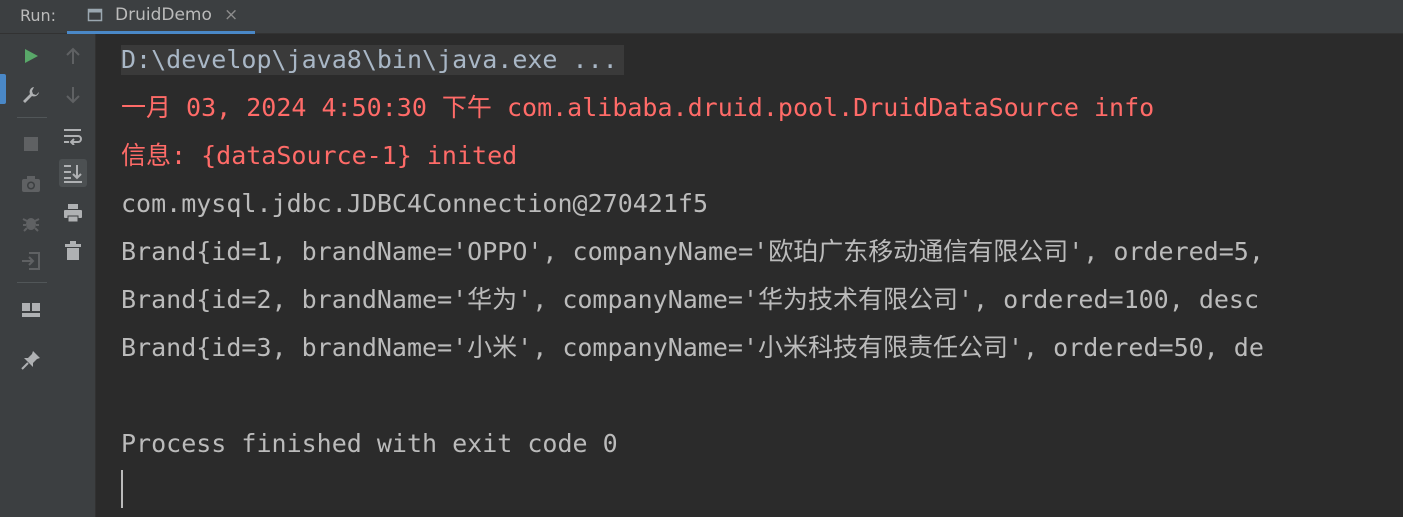 The image size is (1403, 517). What do you see at coordinates (122, 489) in the screenshot?
I see `text-caret` at bounding box center [122, 489].